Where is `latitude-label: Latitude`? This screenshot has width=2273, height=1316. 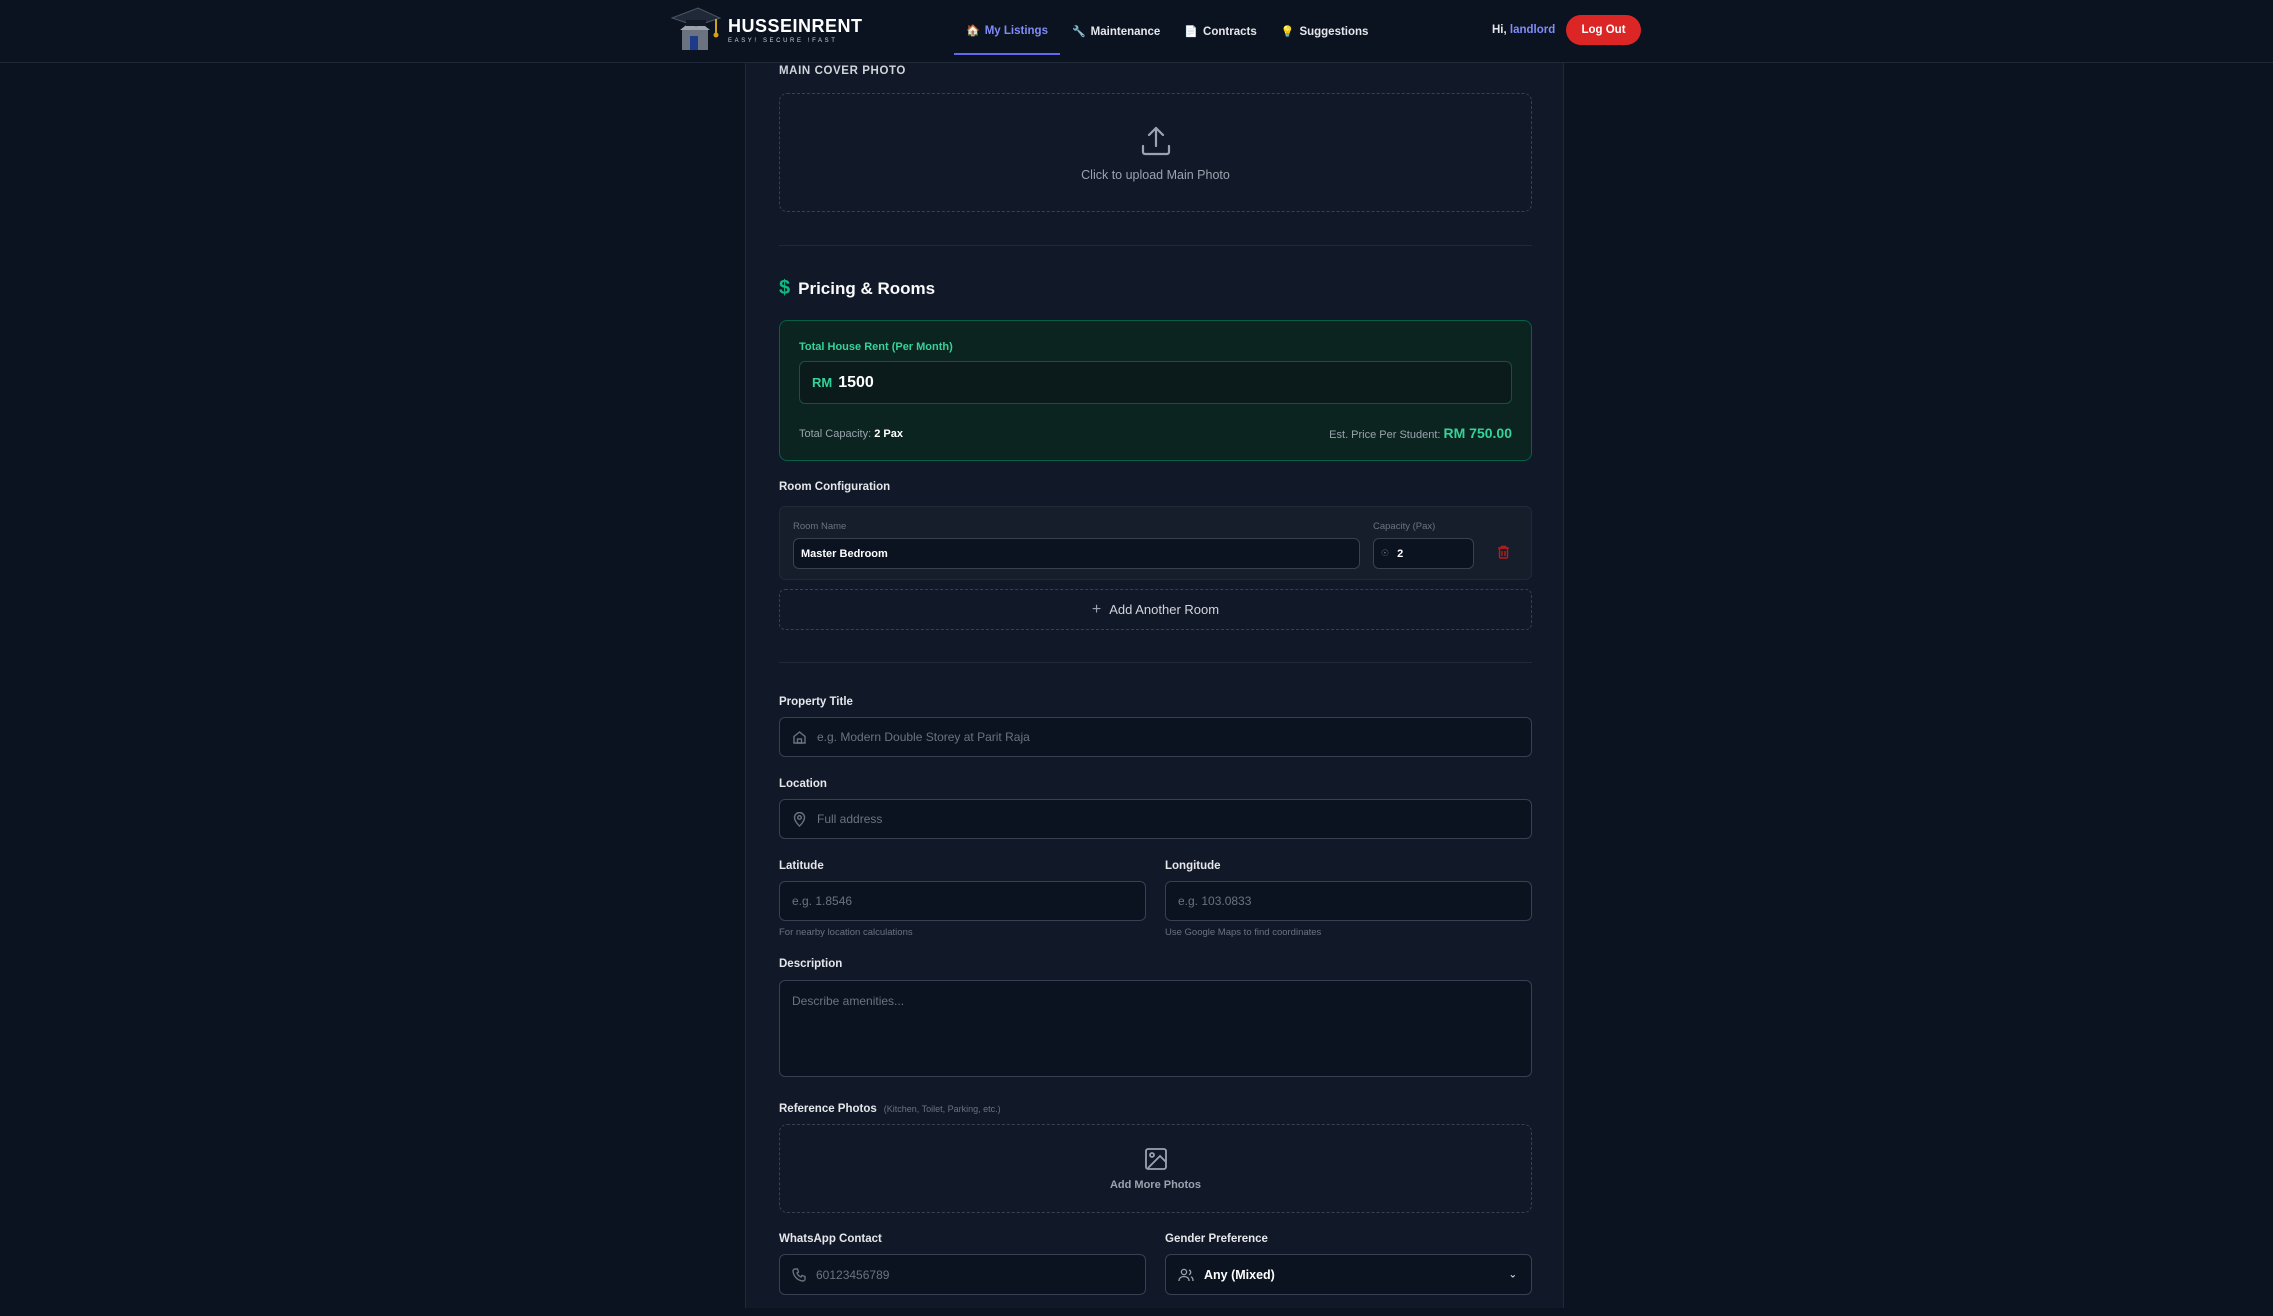
latitude-label: Latitude is located at coordinates (801, 866).